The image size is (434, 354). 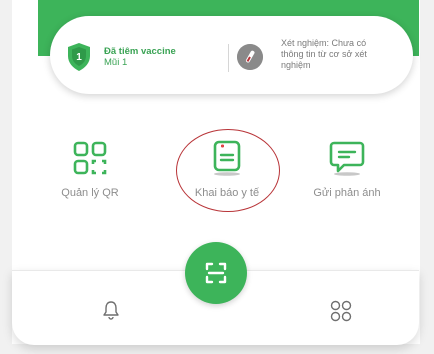 What do you see at coordinates (347, 158) in the screenshot?
I see `feedback-chat-icon` at bounding box center [347, 158].